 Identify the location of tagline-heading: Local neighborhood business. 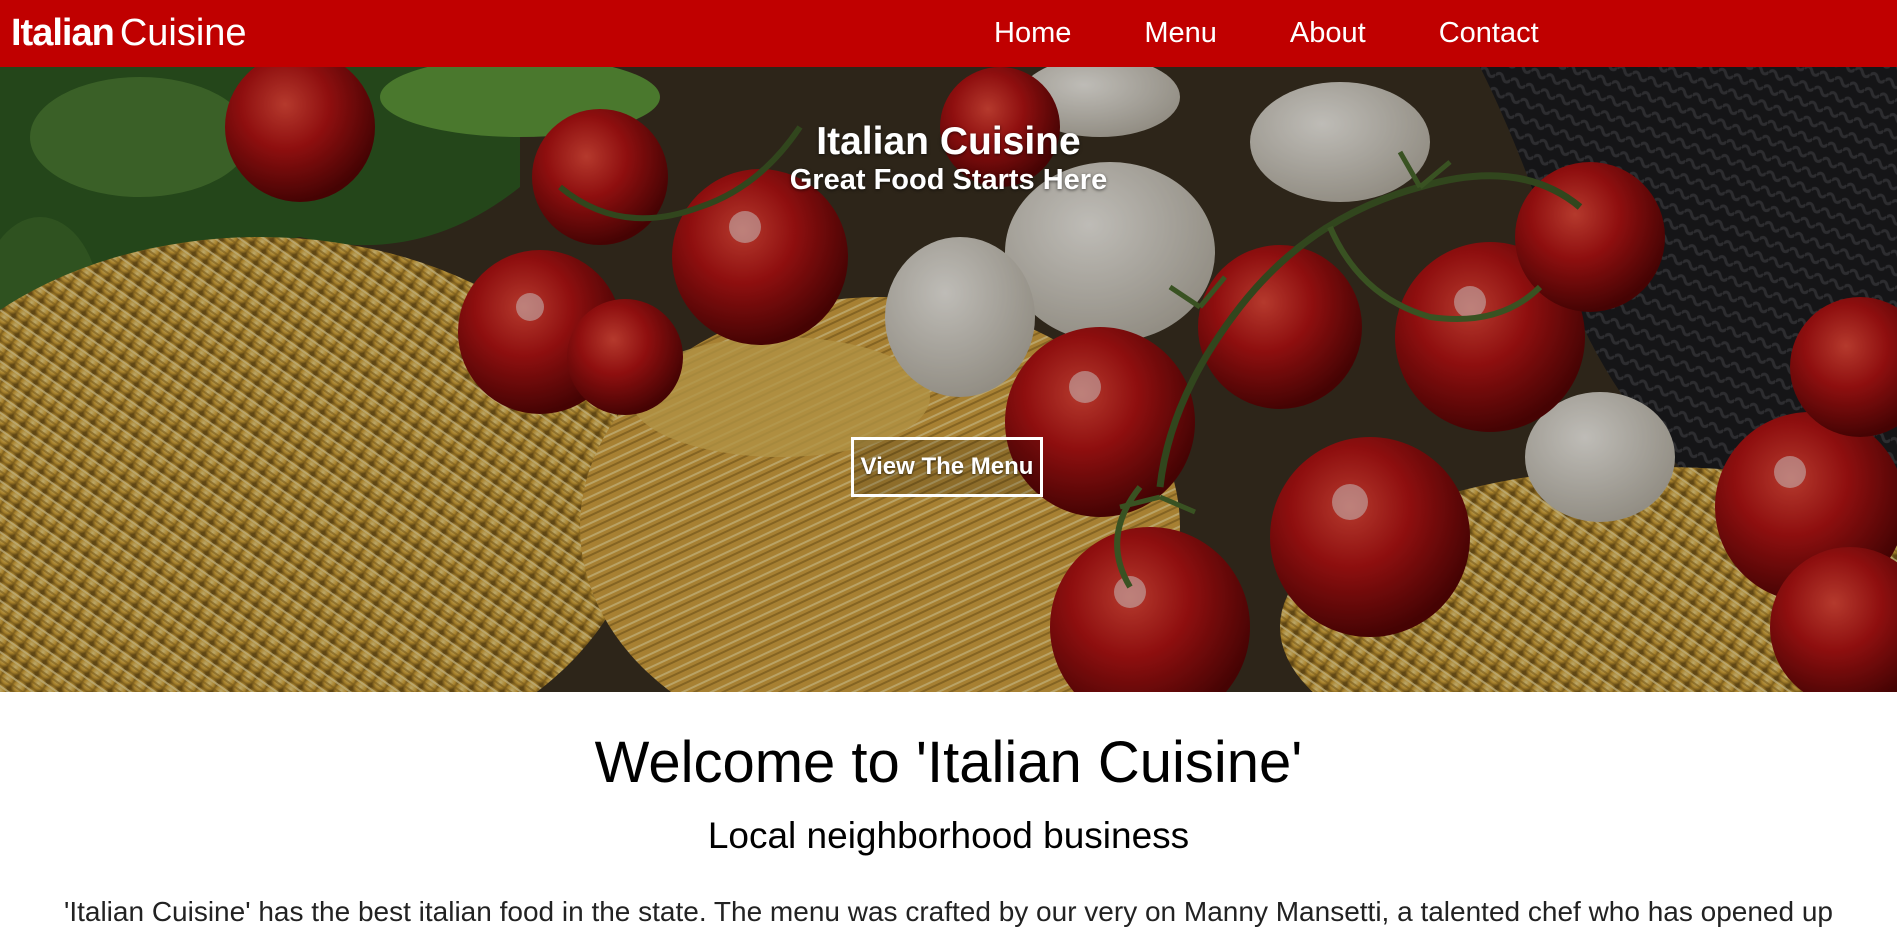
(948, 835).